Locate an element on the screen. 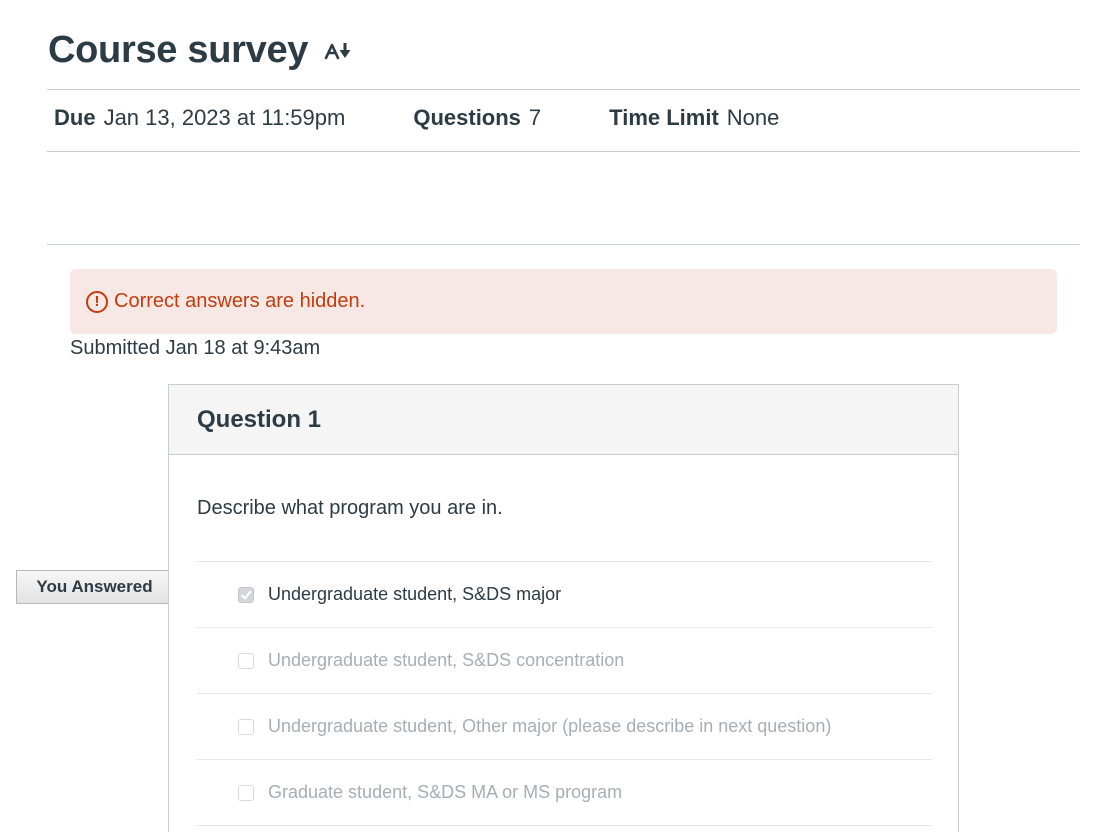  due-label: Due is located at coordinates (75, 117).